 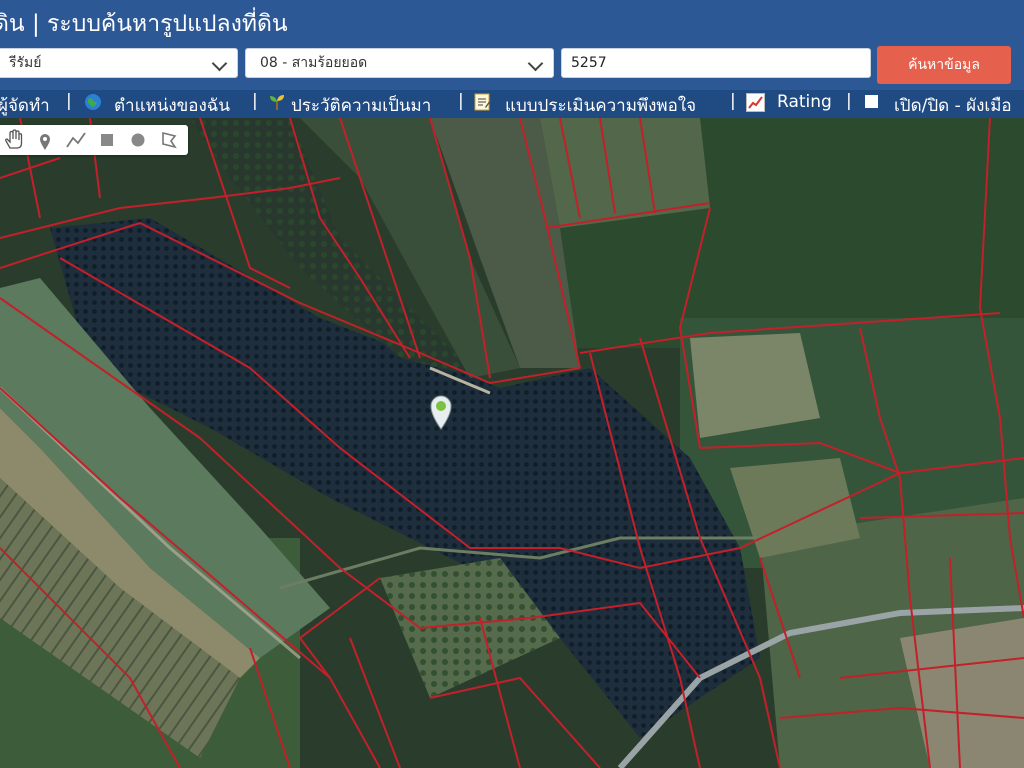 I want to click on menu-item-toggle-city-plan: เปิด/ปิด - ผังเมือ, so click(x=953, y=105).